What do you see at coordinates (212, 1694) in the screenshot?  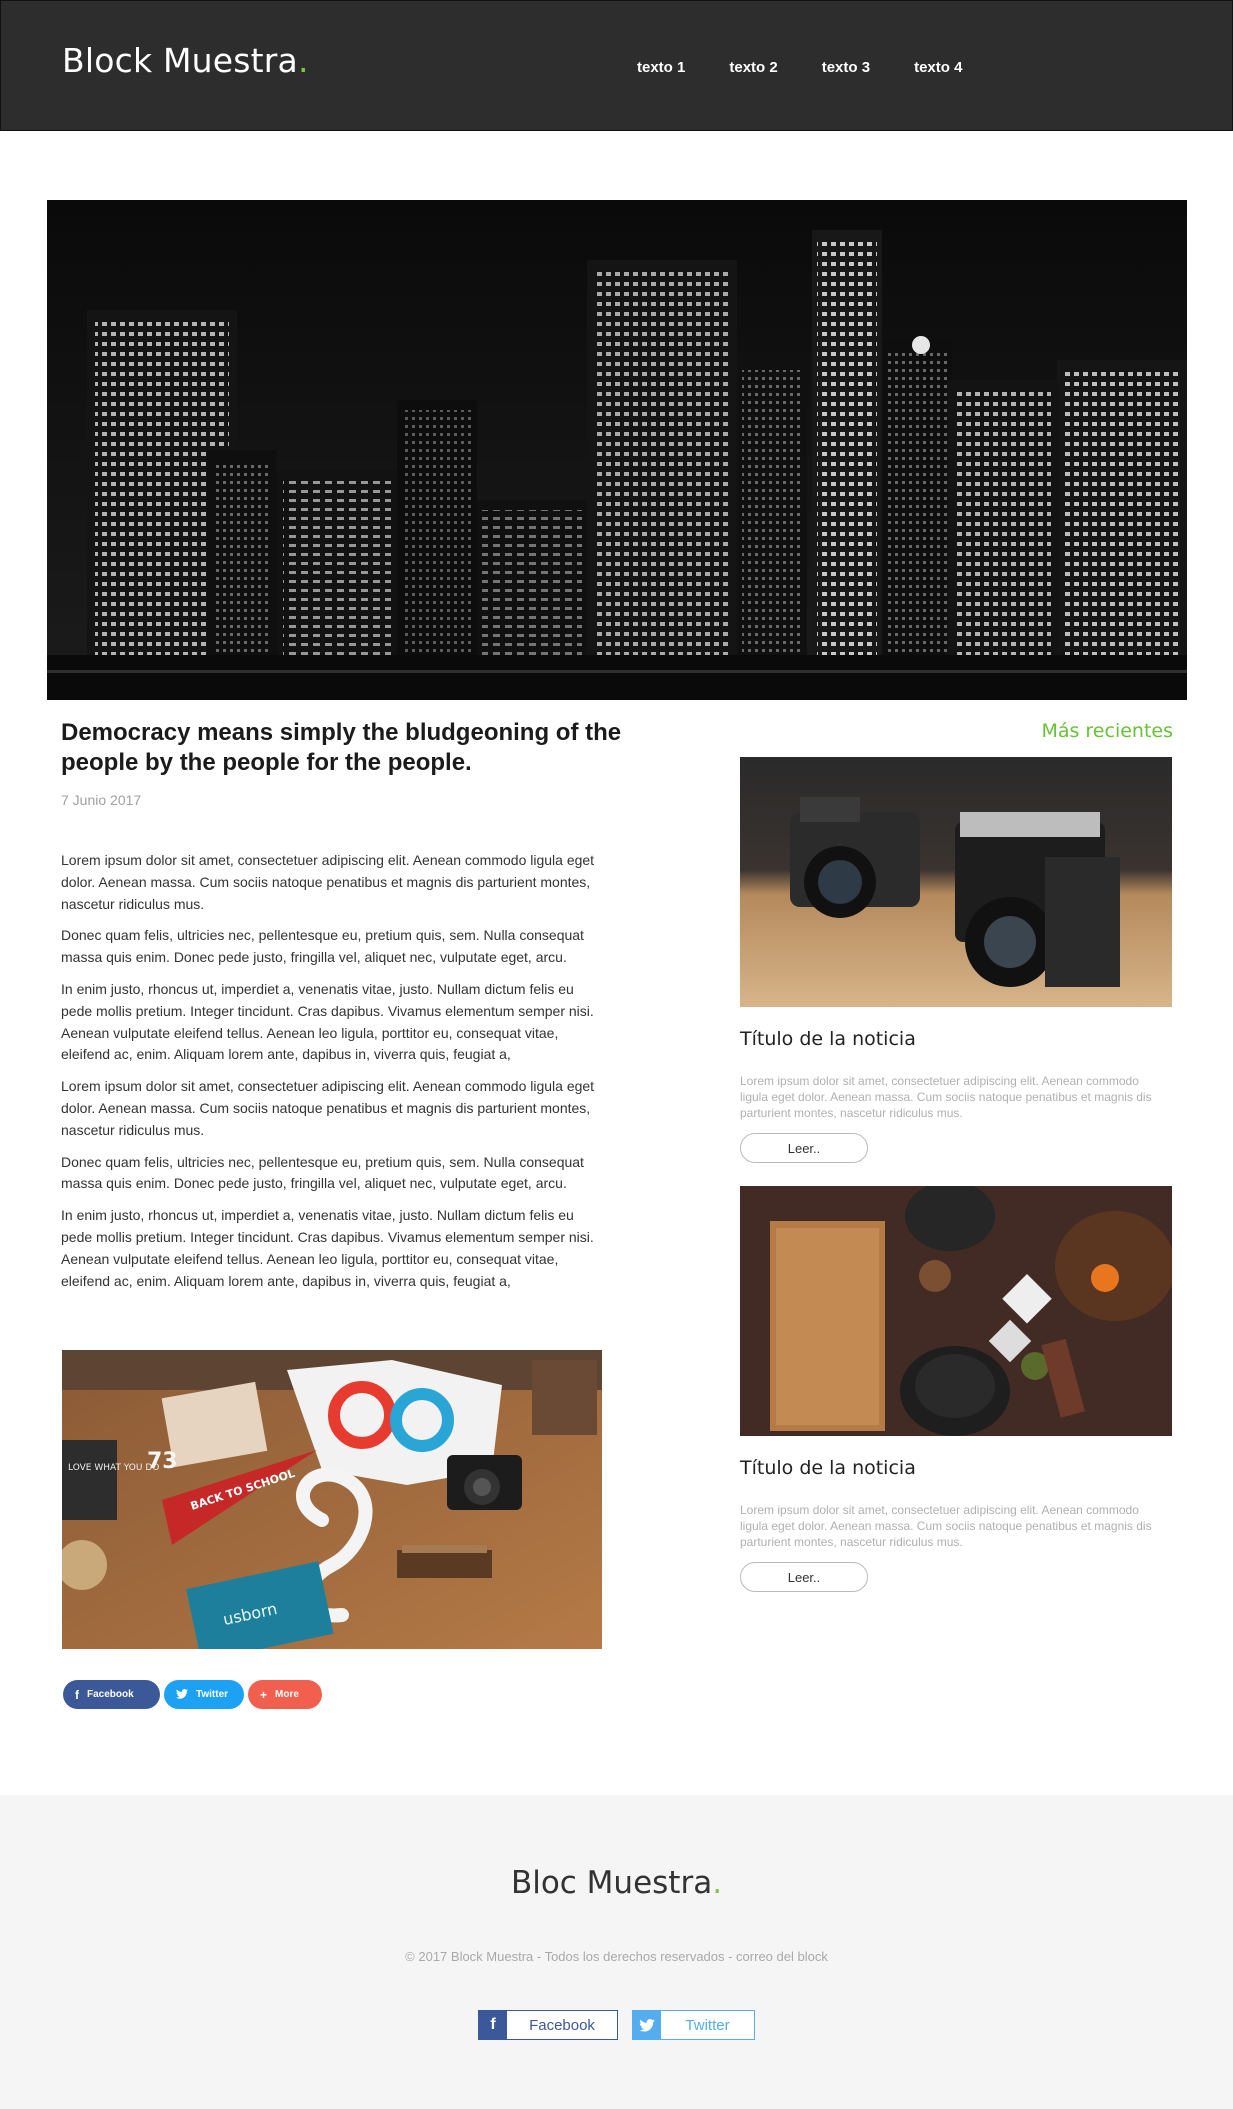 I see `share-twitter-label: Twitter` at bounding box center [212, 1694].